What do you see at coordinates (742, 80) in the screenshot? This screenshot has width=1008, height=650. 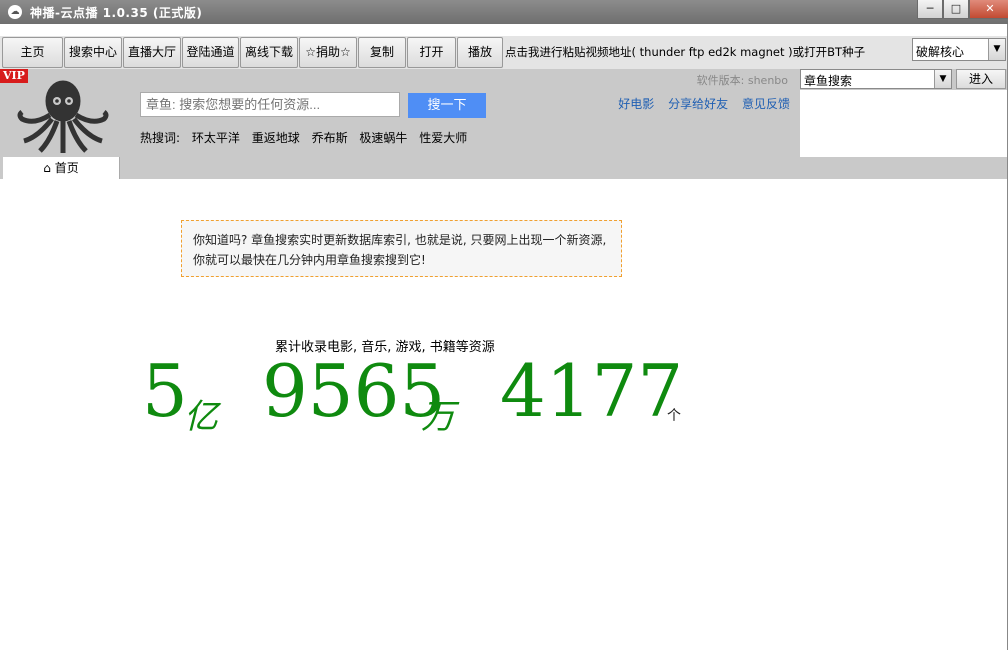 I see `software-version: 软件版本: shenbo` at bounding box center [742, 80].